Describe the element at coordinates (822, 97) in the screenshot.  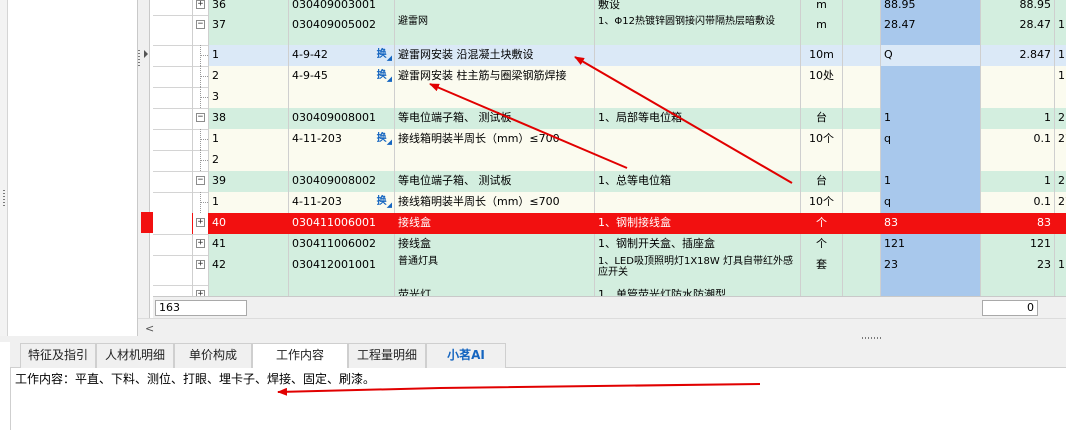
I see `unit-cell` at that location.